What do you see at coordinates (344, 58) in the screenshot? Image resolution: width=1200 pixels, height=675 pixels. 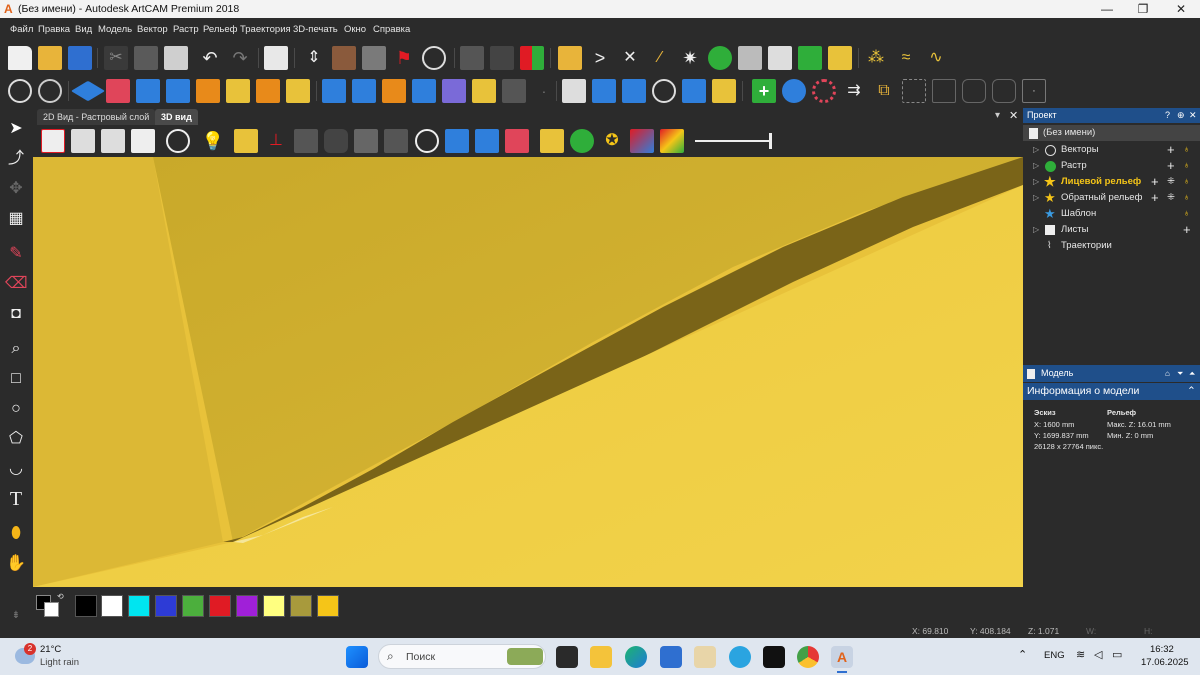 I see `material-setup-icon` at bounding box center [344, 58].